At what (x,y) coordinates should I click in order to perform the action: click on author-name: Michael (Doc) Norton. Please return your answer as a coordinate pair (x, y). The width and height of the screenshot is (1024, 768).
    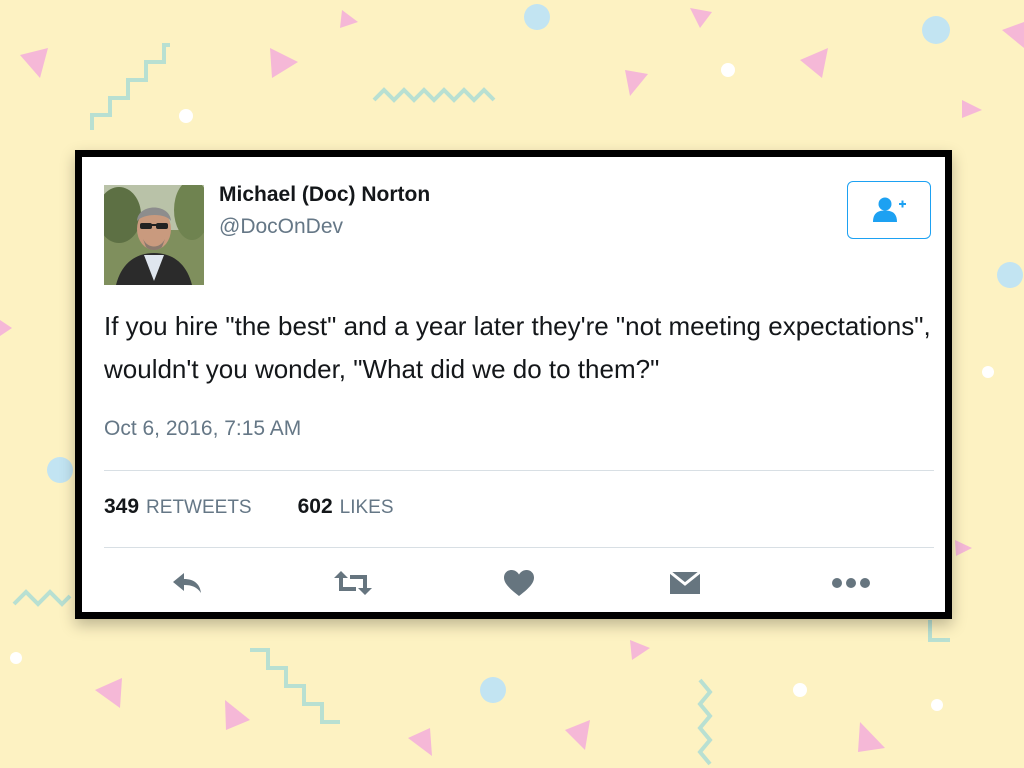
    Looking at the image, I should click on (324, 195).